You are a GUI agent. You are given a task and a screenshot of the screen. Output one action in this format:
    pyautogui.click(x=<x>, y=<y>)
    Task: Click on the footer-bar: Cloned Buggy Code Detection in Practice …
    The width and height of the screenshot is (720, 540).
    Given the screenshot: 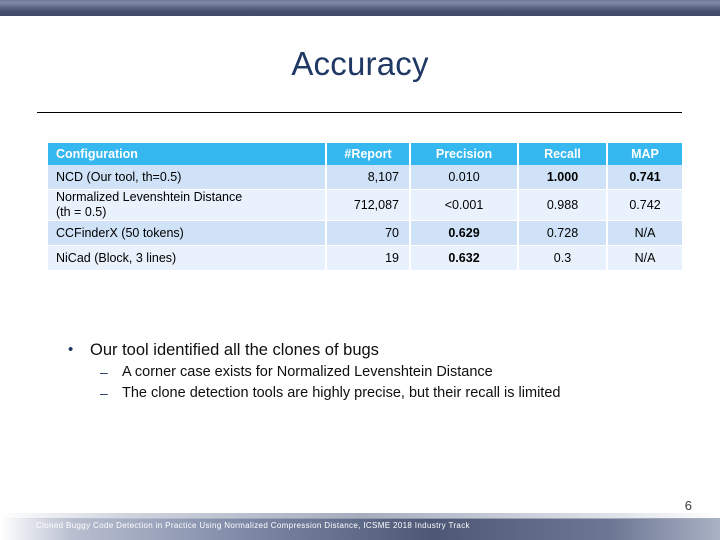 What is the action you would take?
    pyautogui.click(x=360, y=526)
    